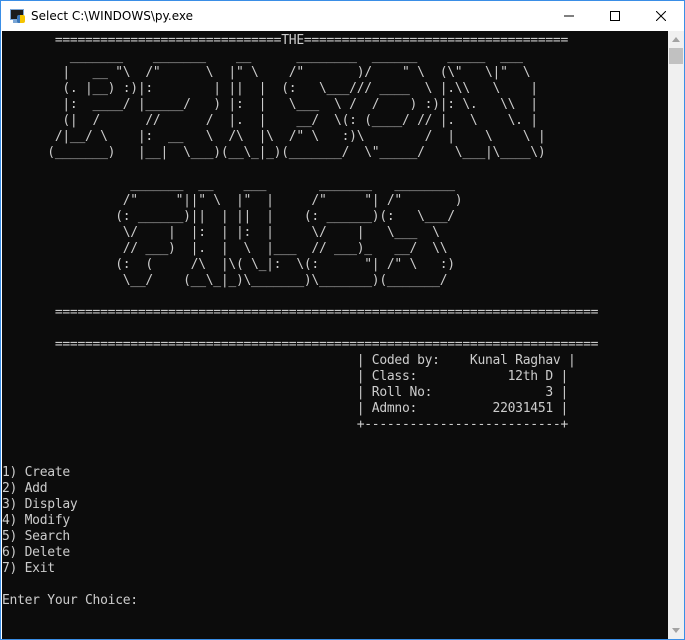 The image size is (685, 640). What do you see at coordinates (285, 424) in the screenshot?
I see `credits-line: +--------------------------+` at bounding box center [285, 424].